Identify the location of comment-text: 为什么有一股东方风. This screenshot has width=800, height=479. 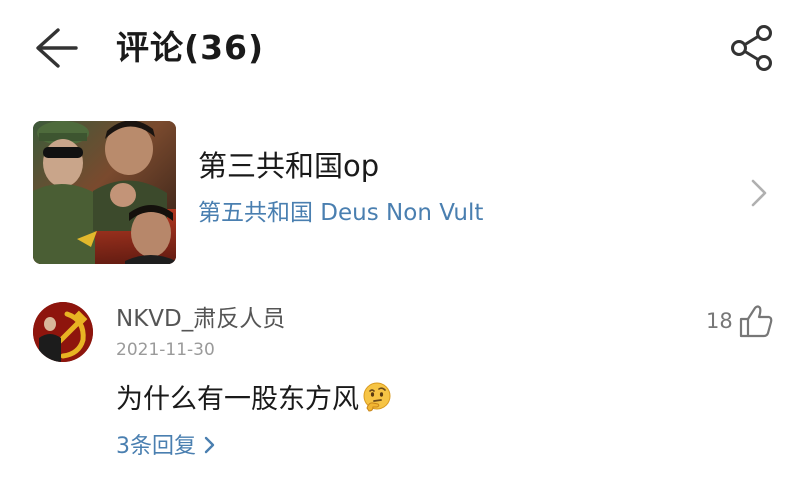
(254, 399).